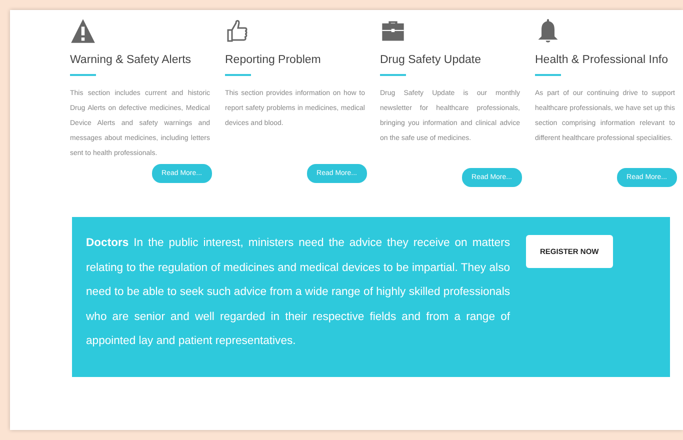 The image size is (683, 440). Describe the element at coordinates (601, 60) in the screenshot. I see `card-title: Health & Professional Info` at that location.